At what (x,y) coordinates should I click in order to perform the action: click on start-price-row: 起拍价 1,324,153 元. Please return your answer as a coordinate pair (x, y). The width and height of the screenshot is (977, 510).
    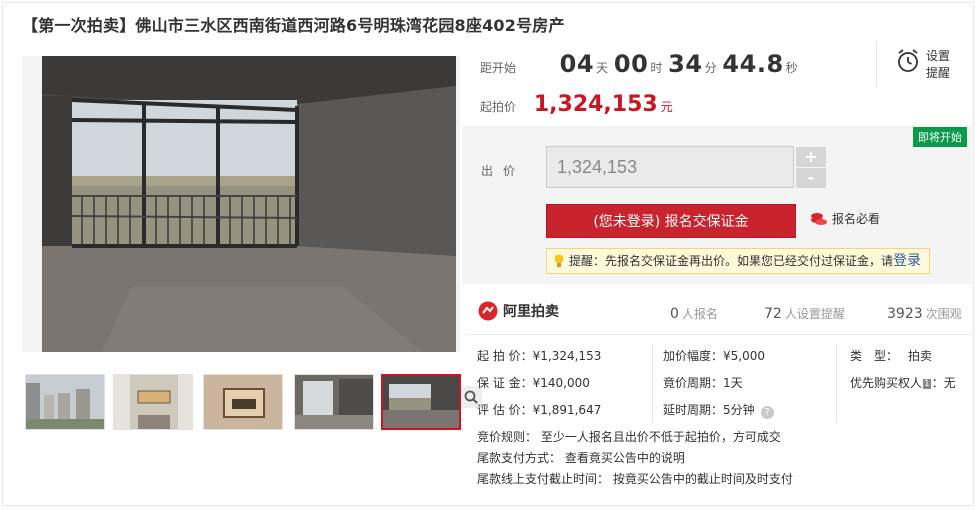
    Looking at the image, I should click on (576, 104).